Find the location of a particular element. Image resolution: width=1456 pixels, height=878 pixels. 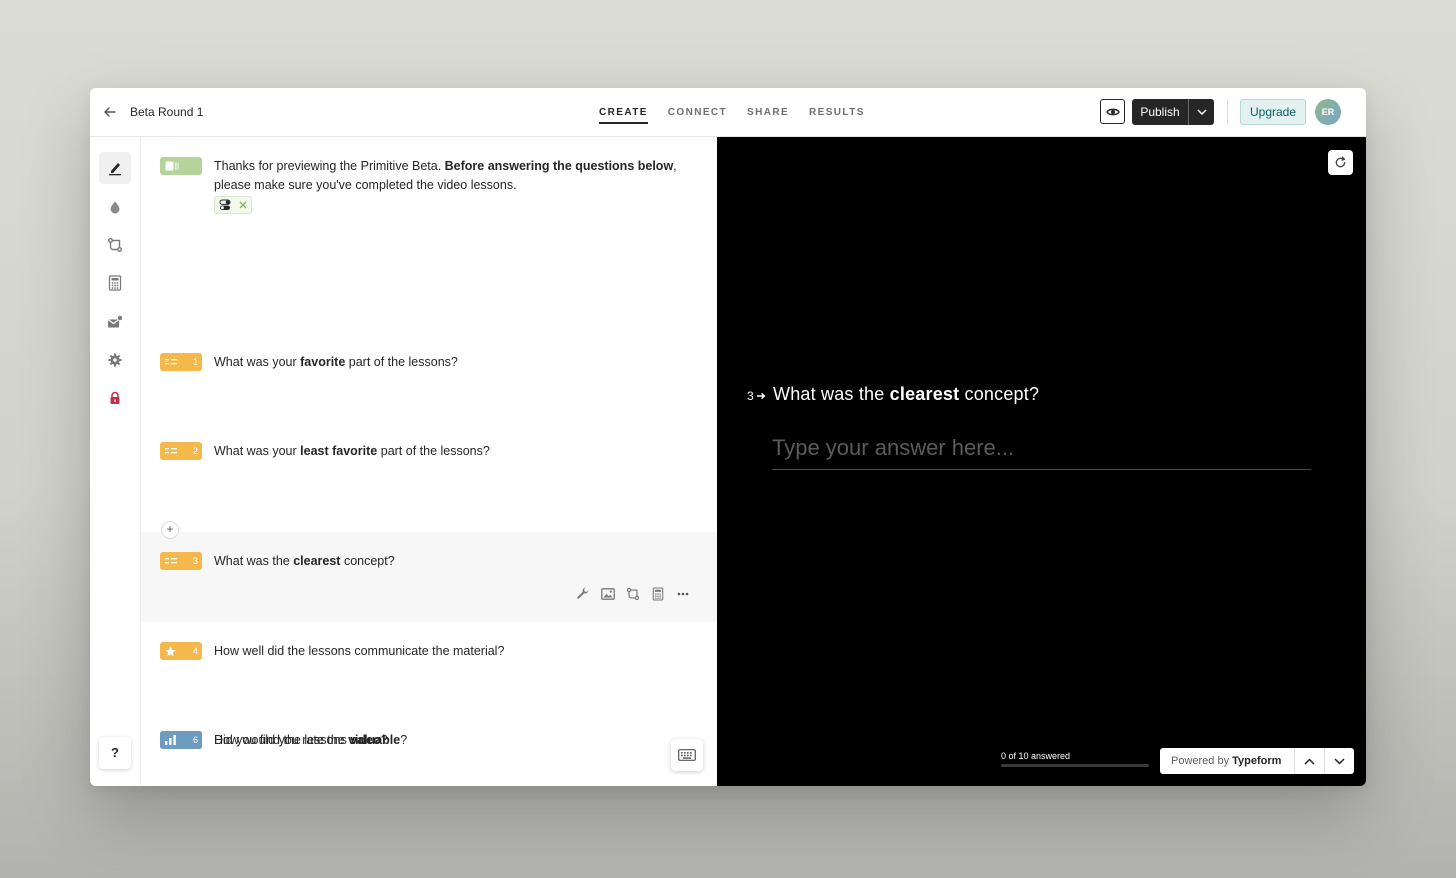

question-1-text-pre: What was your is located at coordinates (257, 362).